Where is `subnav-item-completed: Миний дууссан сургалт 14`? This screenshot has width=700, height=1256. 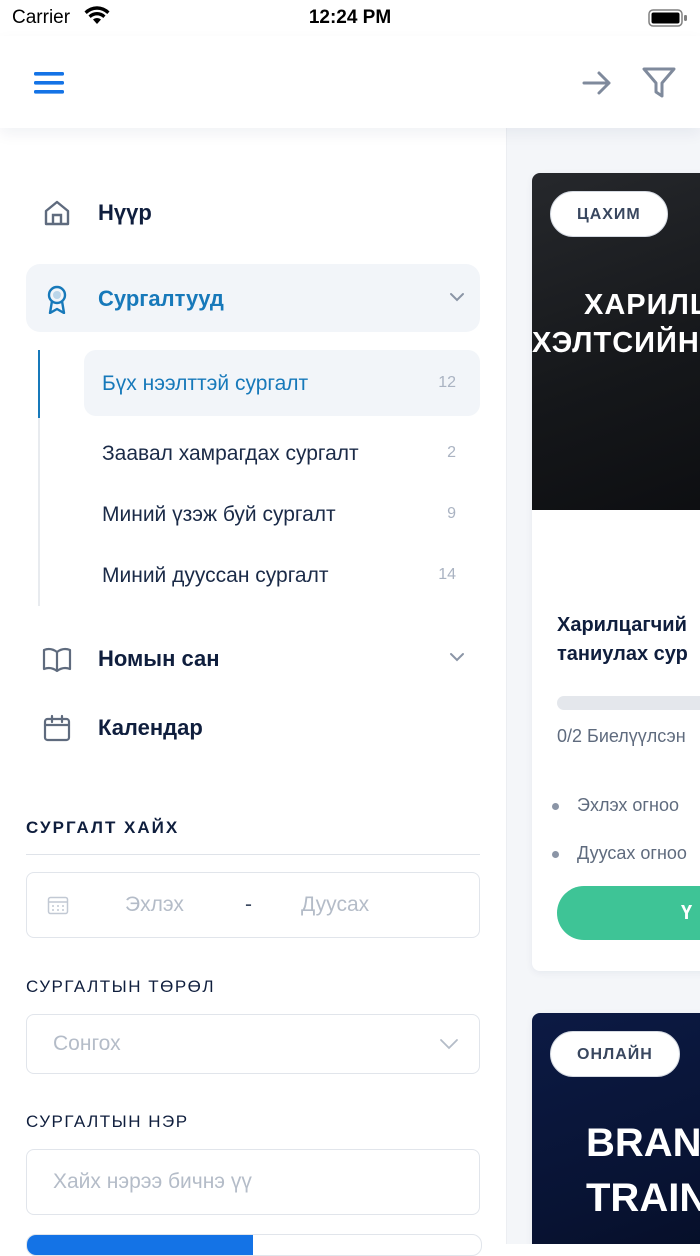
subnav-item-completed: Миний дууссан сургалт 14 is located at coordinates (282, 575).